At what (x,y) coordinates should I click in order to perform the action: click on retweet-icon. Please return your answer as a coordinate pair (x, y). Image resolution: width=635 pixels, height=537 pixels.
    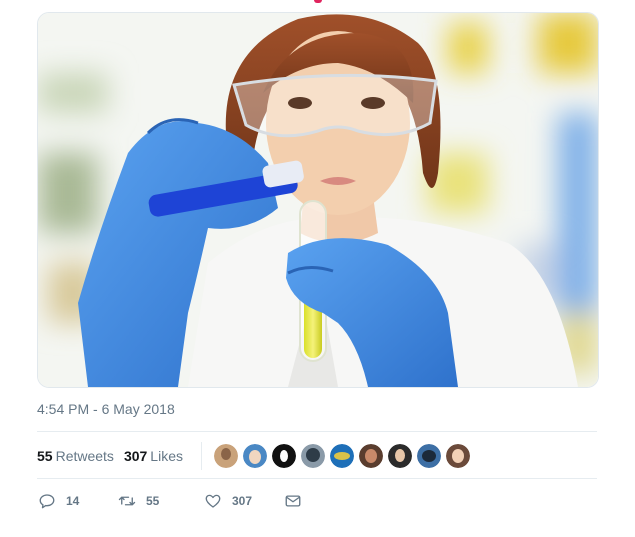
    Looking at the image, I should click on (127, 501).